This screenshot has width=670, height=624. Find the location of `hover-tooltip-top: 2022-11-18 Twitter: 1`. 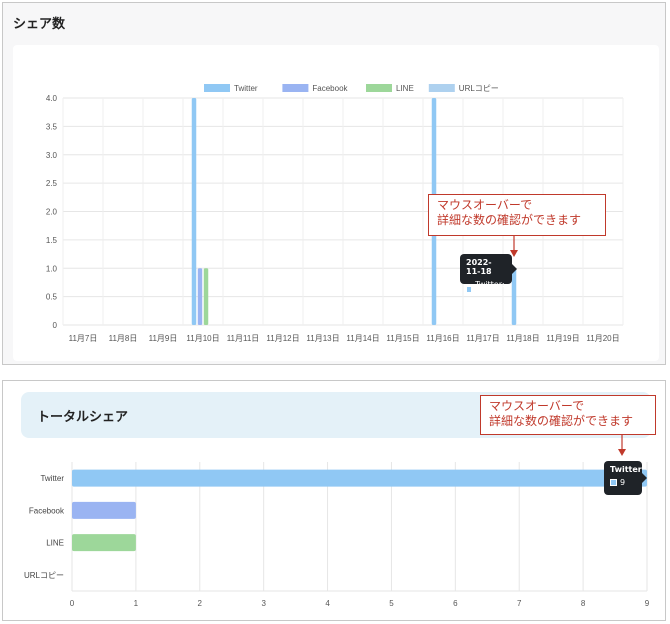

hover-tooltip-top: 2022-11-18 Twitter: 1 is located at coordinates (488, 276).